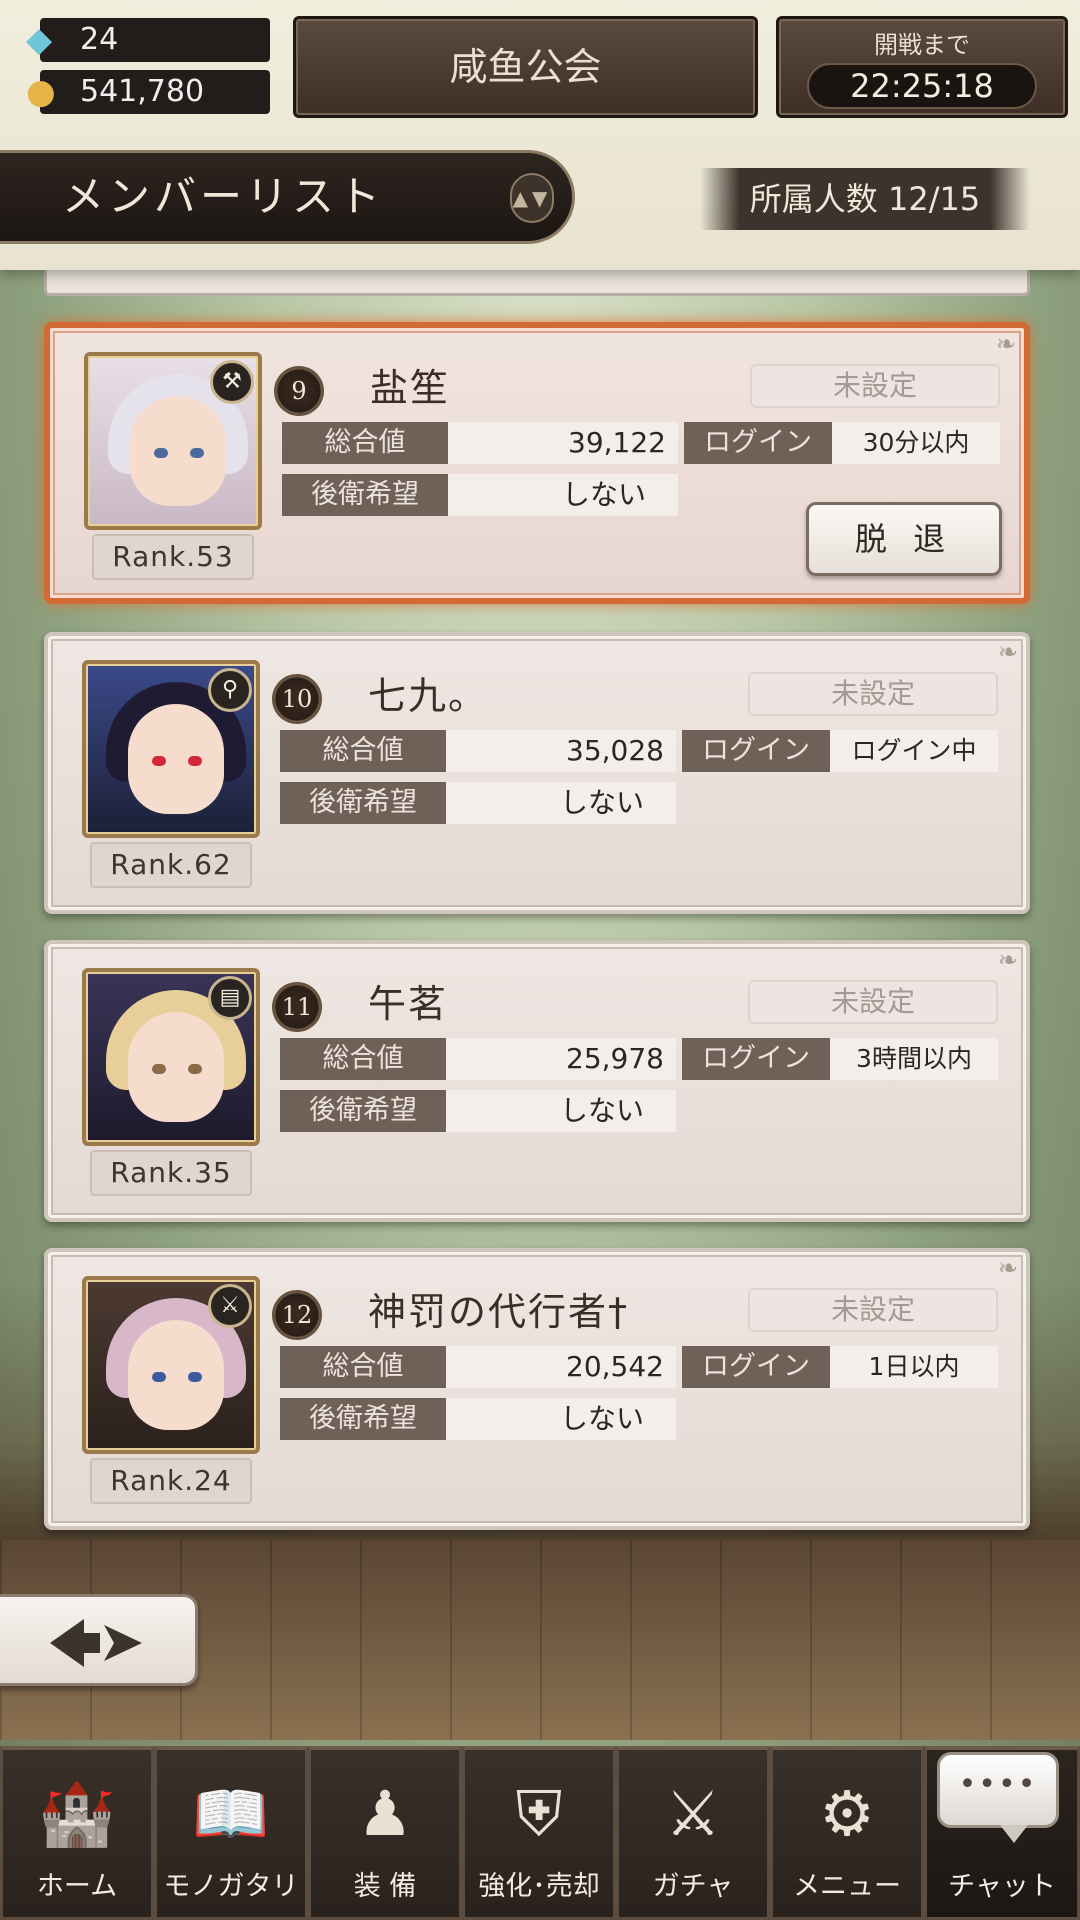 The height and width of the screenshot is (1920, 1080). I want to click on back-button, so click(99, 1640).